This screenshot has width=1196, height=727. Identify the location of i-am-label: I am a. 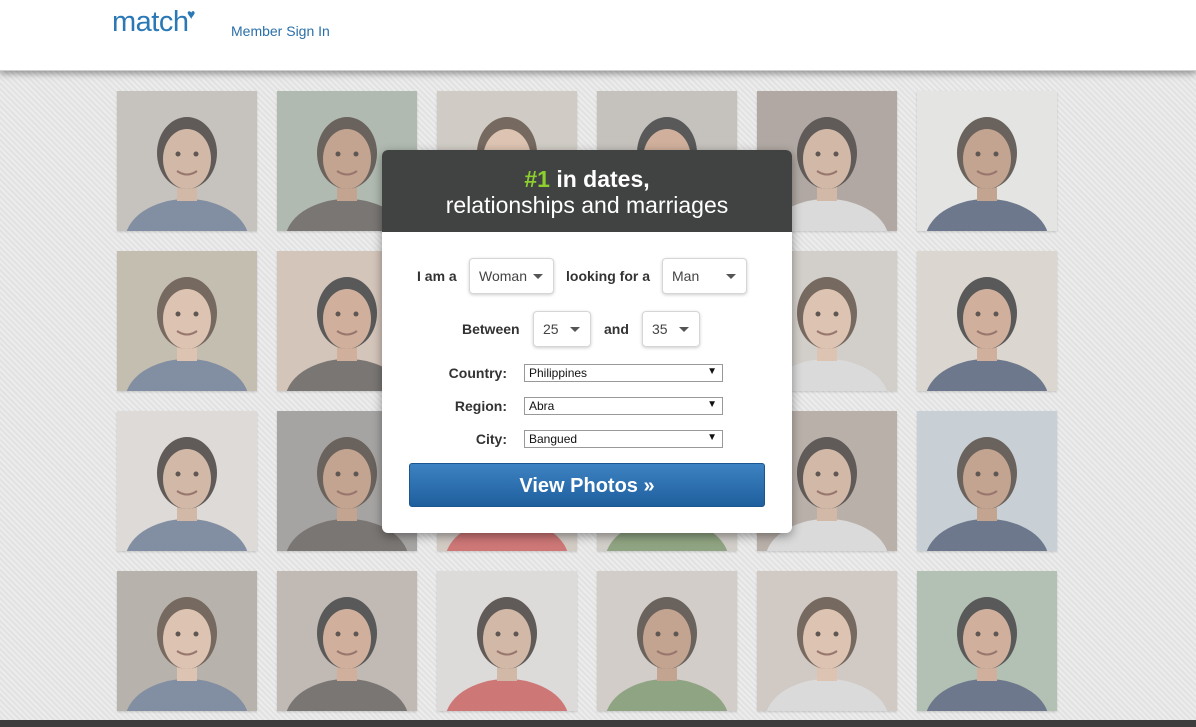
(437, 276).